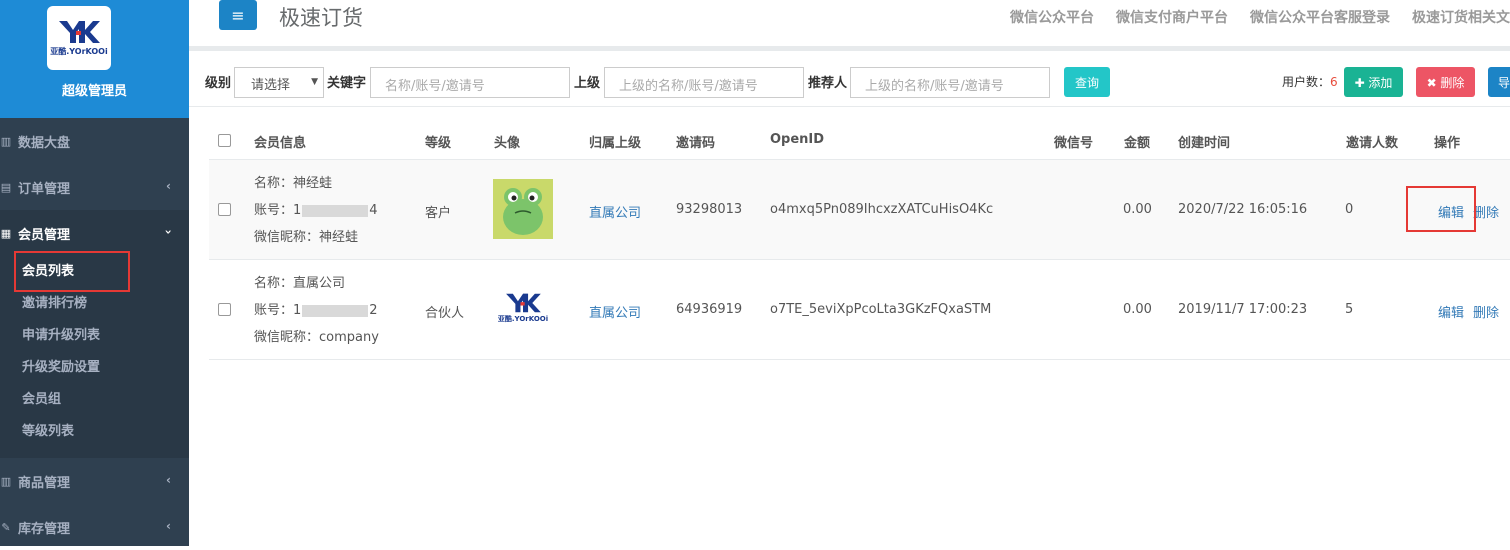 Image resolution: width=1510 pixels, height=550 pixels. What do you see at coordinates (615, 143) in the screenshot?
I see `col-parent: 归属上级` at bounding box center [615, 143].